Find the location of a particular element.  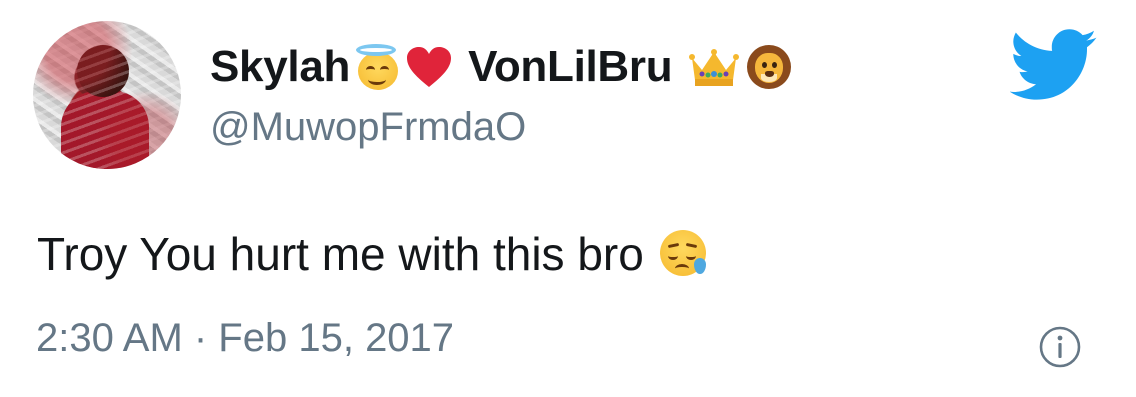

red-heart-icon is located at coordinates (430, 67).